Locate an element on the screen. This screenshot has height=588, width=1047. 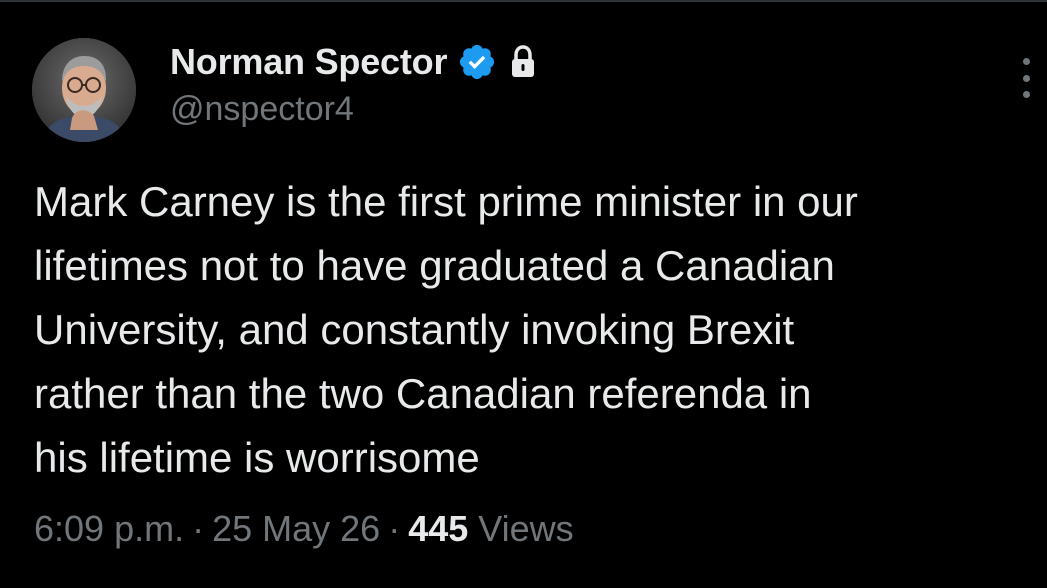
views-label: Views is located at coordinates (525, 529).